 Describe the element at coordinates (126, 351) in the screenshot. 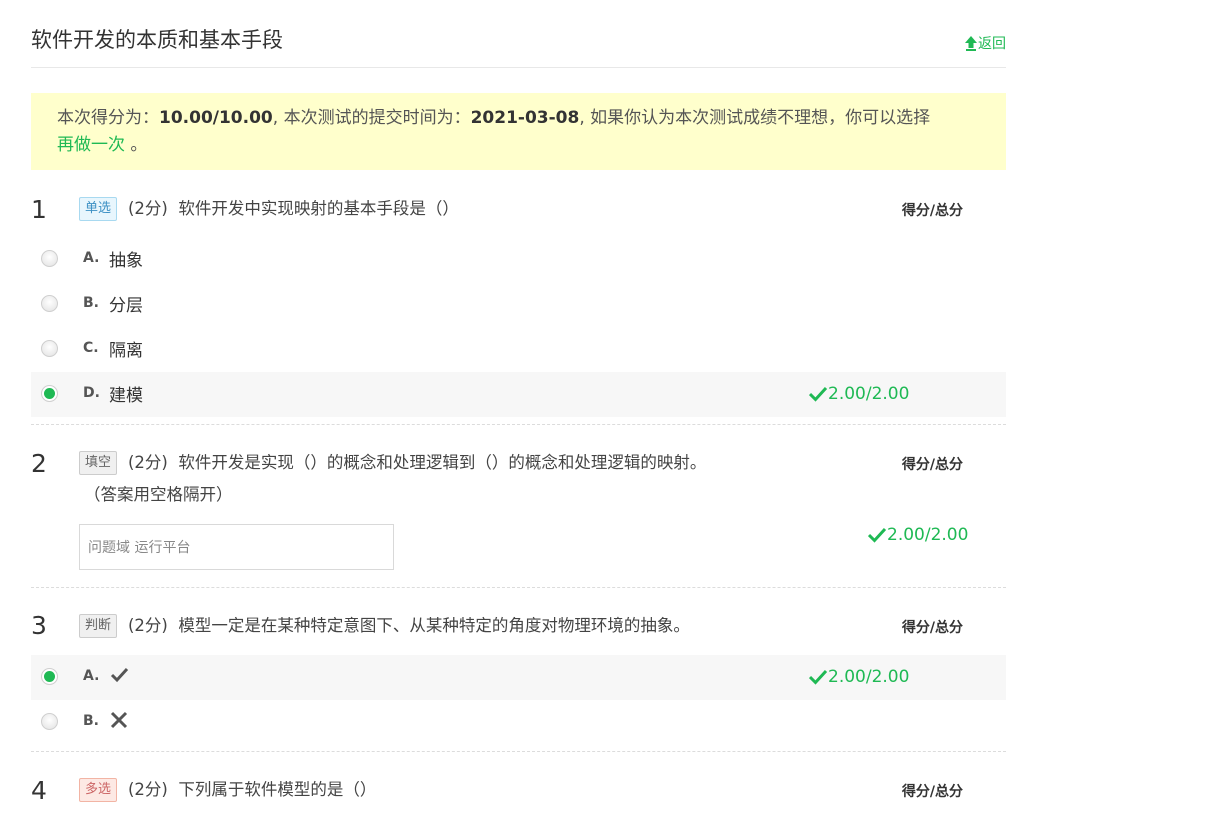

I see `option-text: 隔离` at that location.